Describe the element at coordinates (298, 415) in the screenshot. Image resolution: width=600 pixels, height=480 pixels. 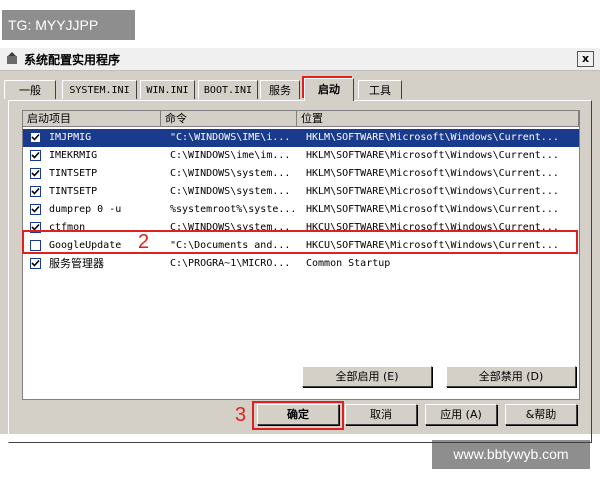
I see `highlight-ok-button` at that location.